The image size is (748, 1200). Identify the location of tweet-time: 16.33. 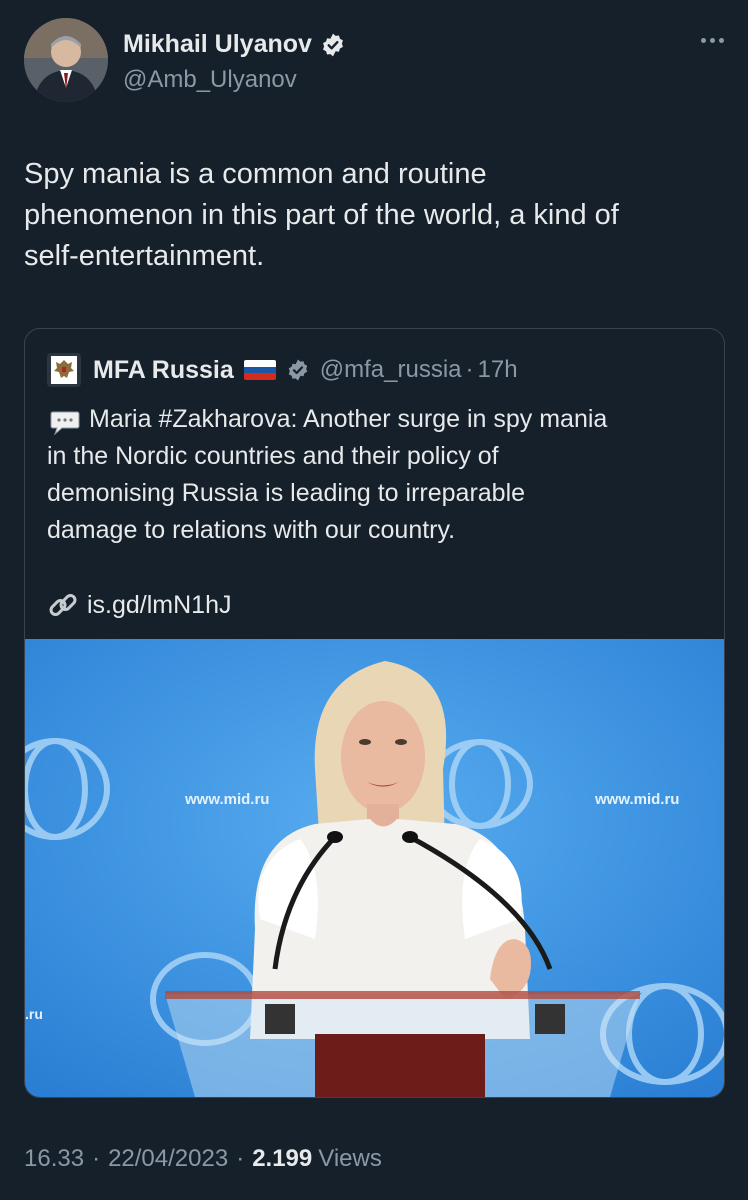
(54, 1159).